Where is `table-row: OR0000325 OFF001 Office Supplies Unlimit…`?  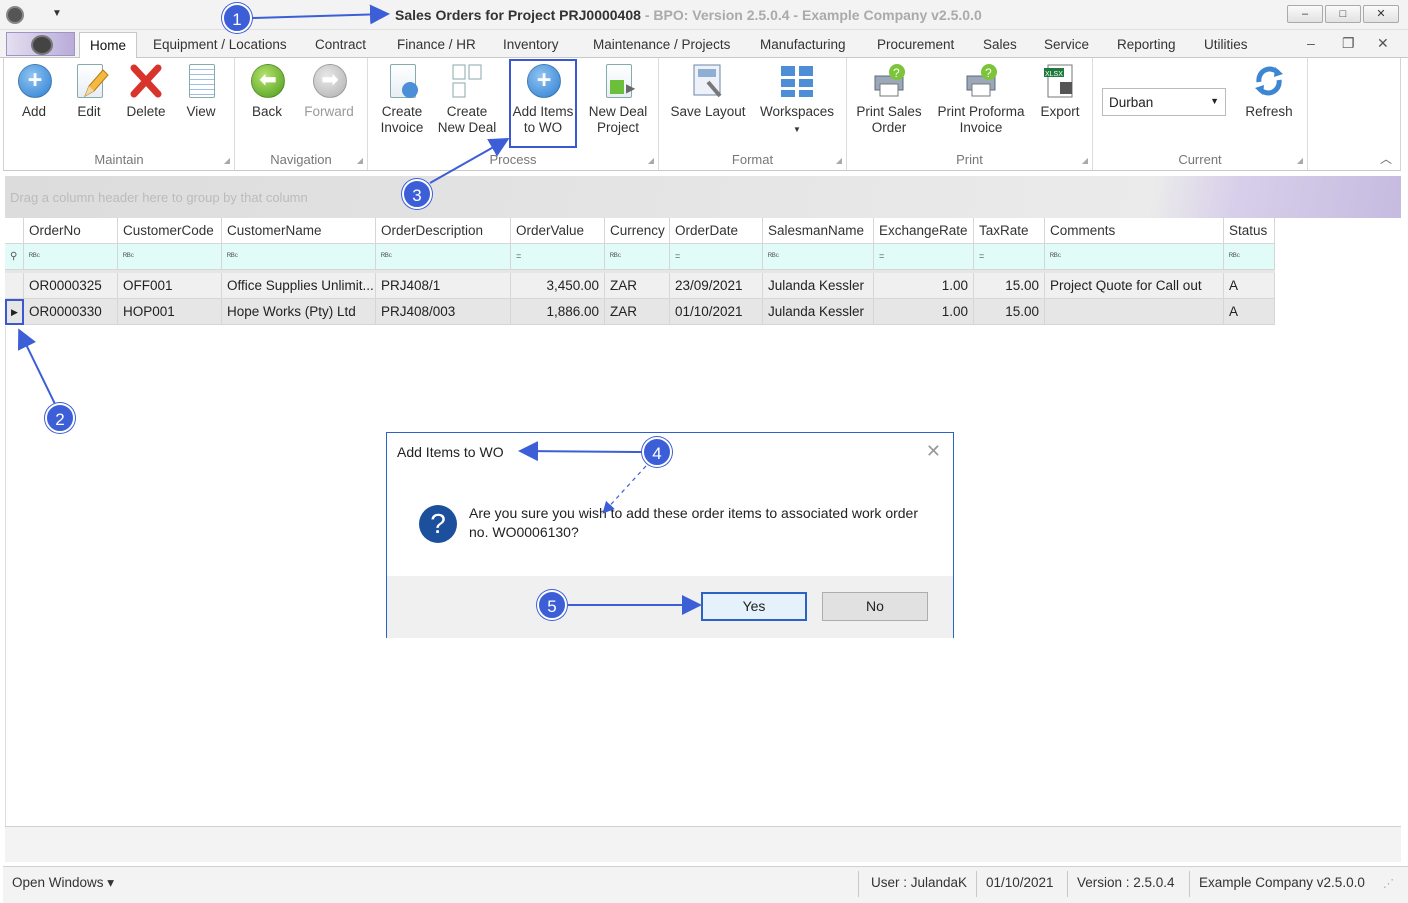
table-row: OR0000325 OFF001 Office Supplies Unlimit… is located at coordinates (640, 286).